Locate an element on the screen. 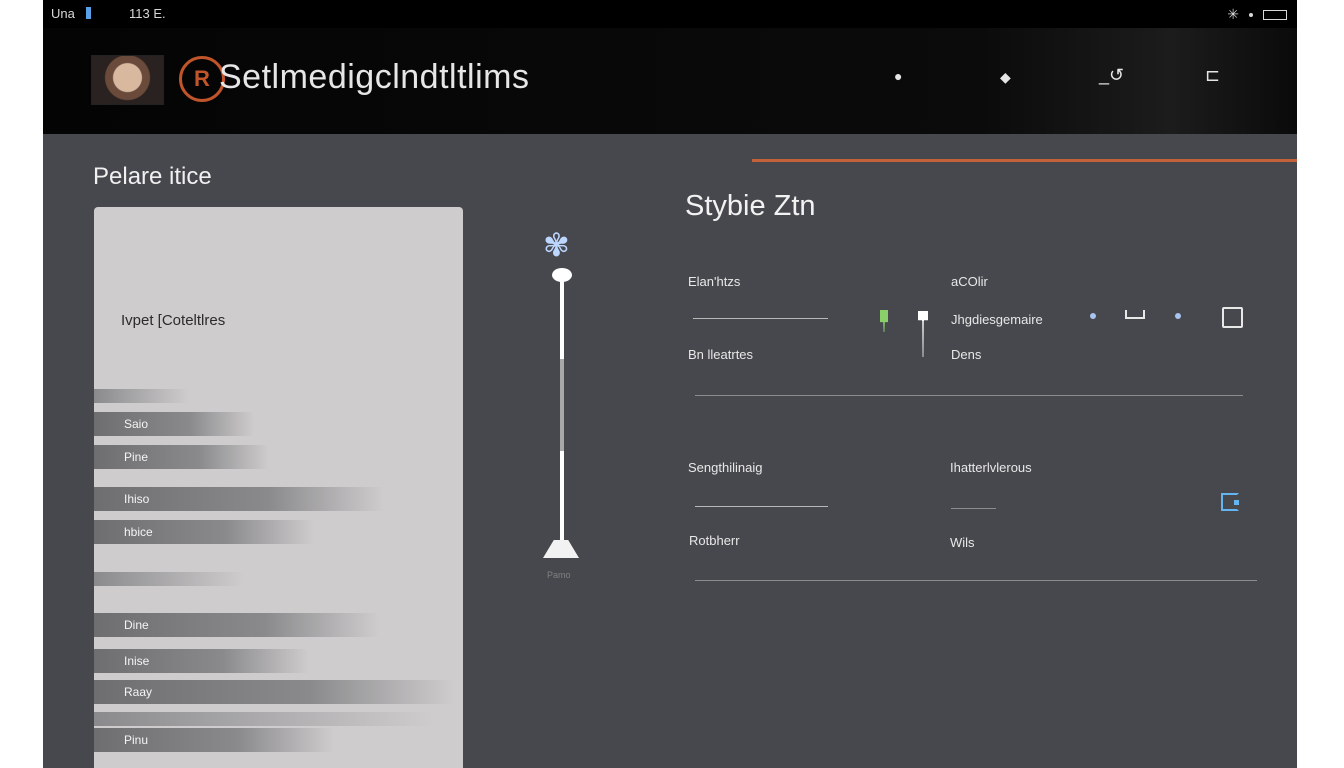 The height and width of the screenshot is (768, 1344). list-item: Raay is located at coordinates (274, 692).